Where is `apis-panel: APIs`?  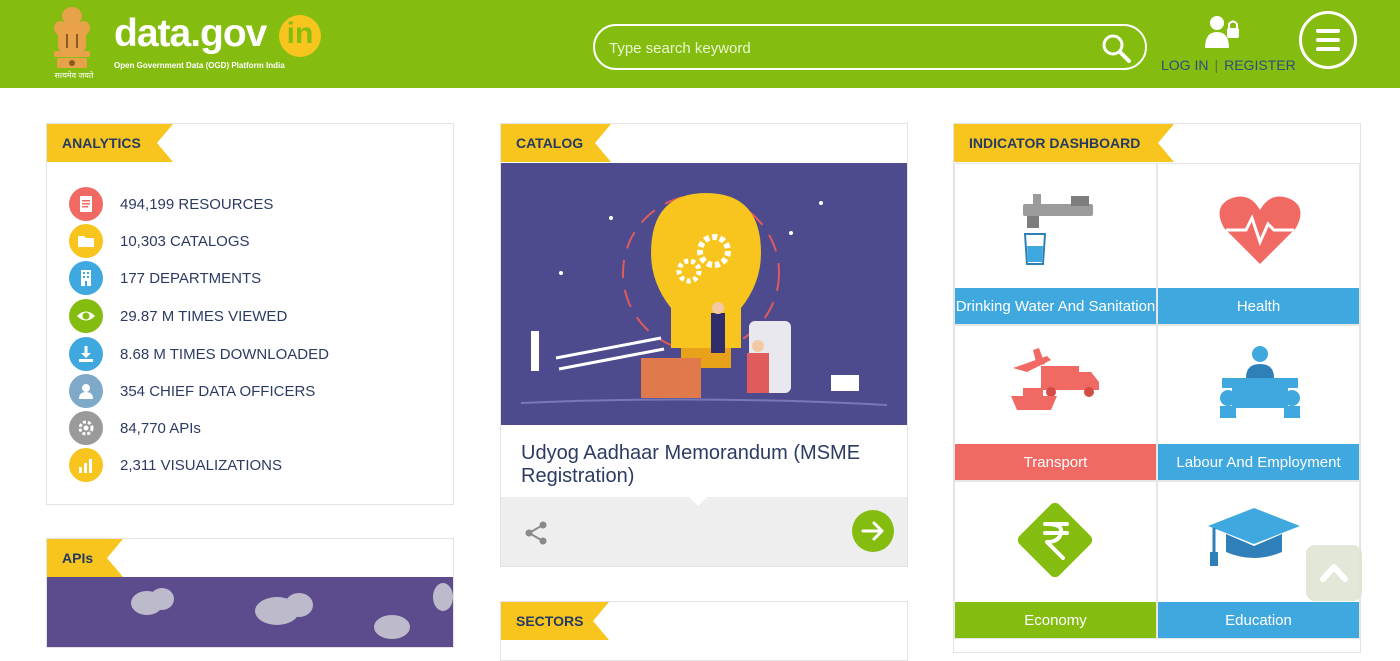 apis-panel: APIs is located at coordinates (250, 593).